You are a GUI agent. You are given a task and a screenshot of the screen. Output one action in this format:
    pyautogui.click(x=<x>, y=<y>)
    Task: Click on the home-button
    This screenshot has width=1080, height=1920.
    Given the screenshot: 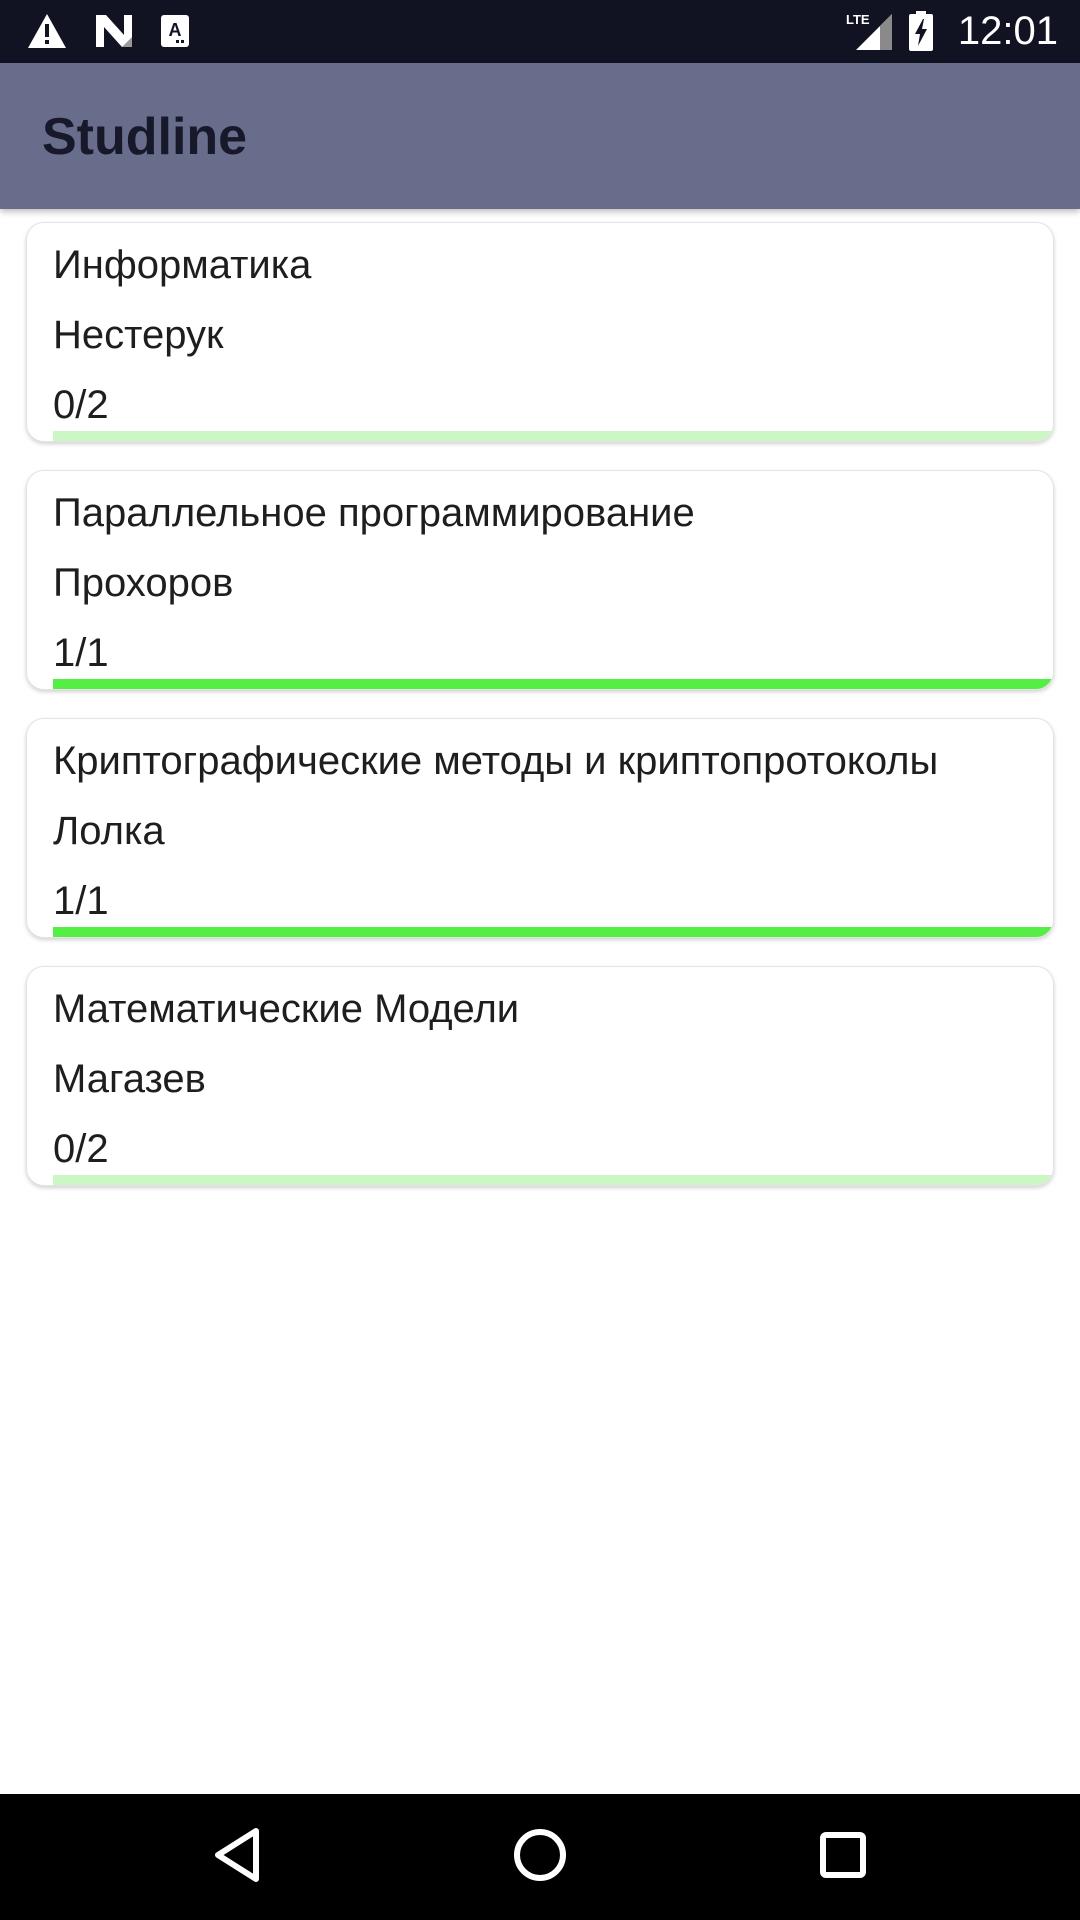 What is the action you would take?
    pyautogui.click(x=540, y=1857)
    